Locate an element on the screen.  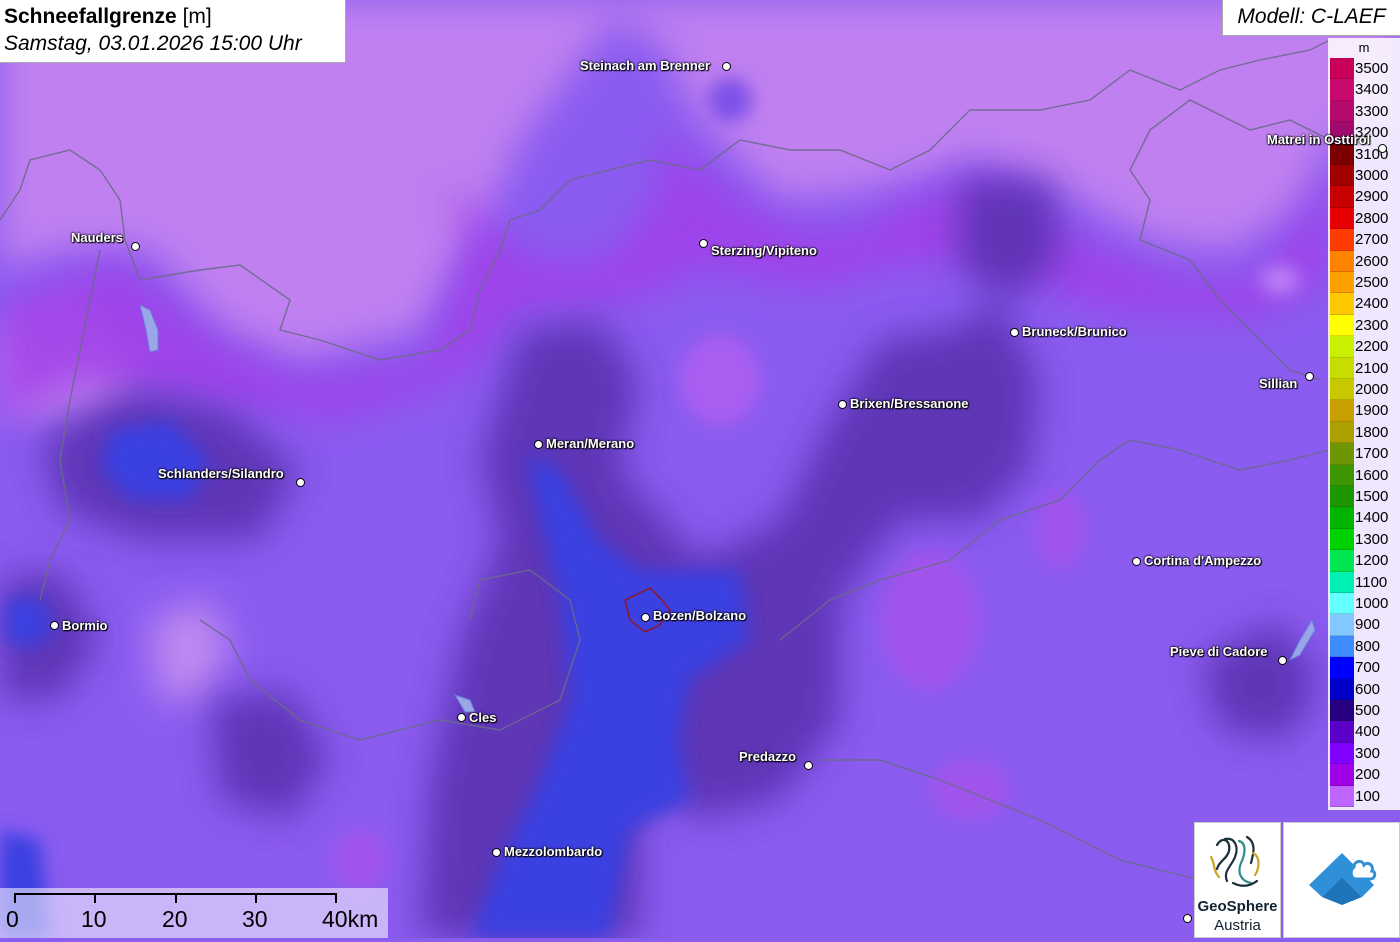
city-label: Schlanders/Silandro is located at coordinates (221, 473).